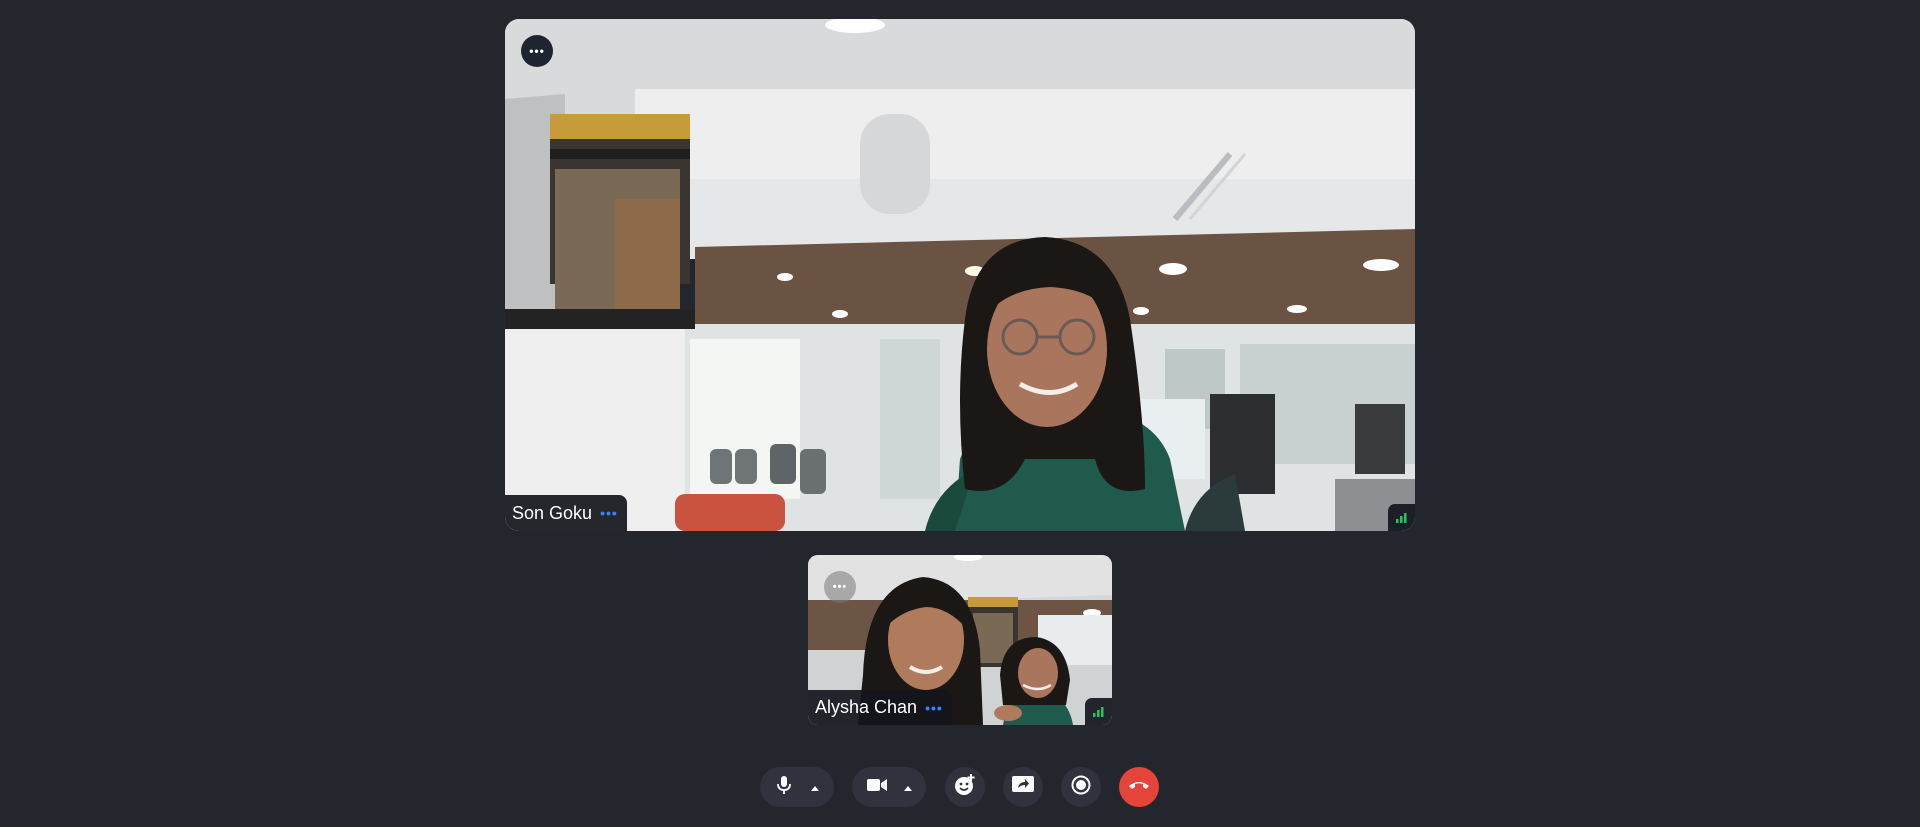 This screenshot has width=1920, height=827. I want to click on self-tile-more-button: •••, so click(840, 587).